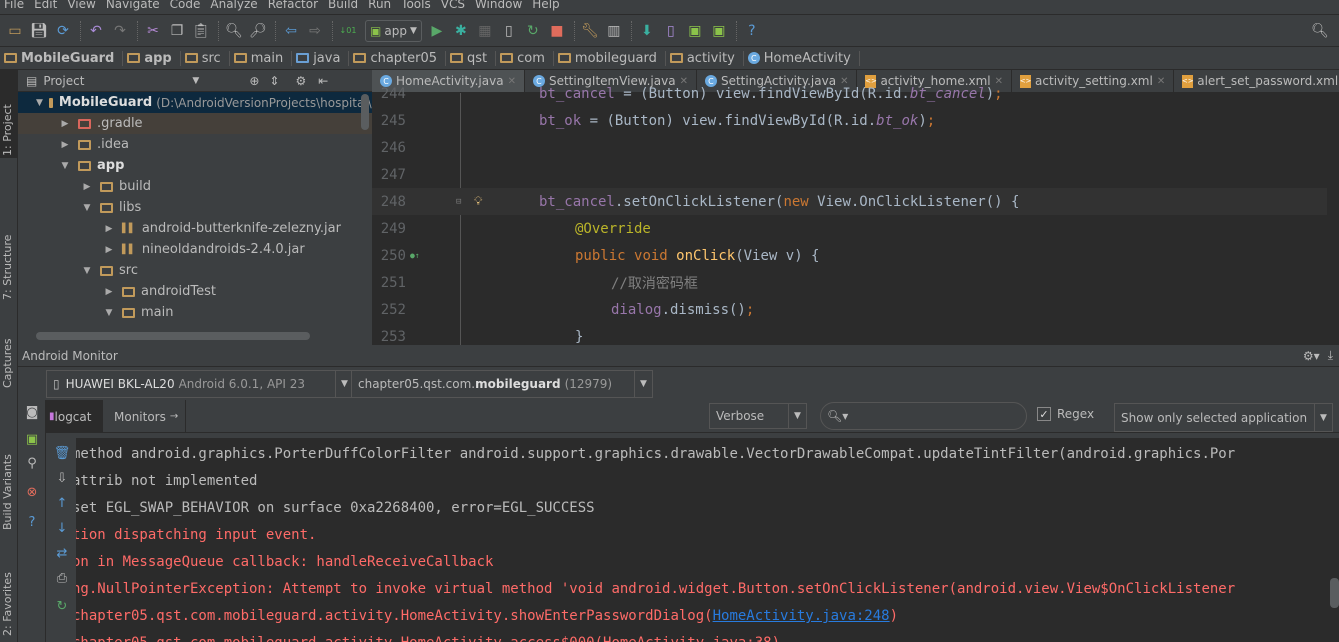 This screenshot has width=1339, height=642. I want to click on print-icon: ⎙, so click(62, 578).